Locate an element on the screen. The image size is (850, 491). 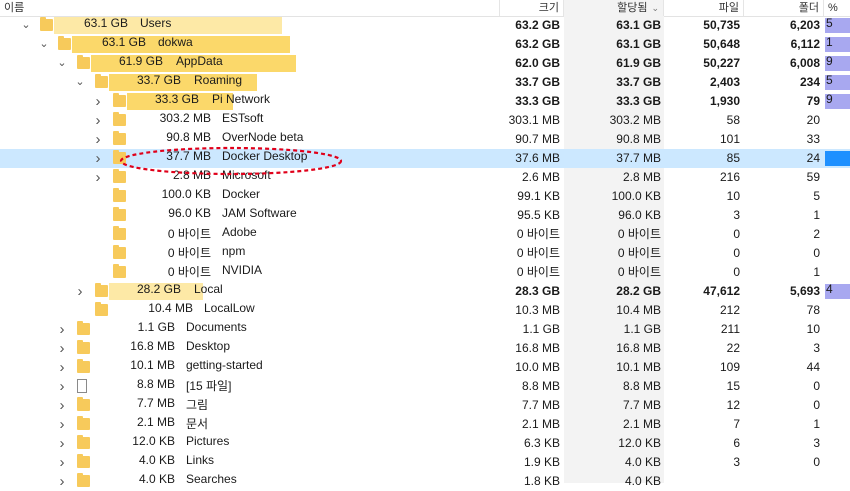
tree-row: 0 바이트 NVIDIA 0 바이트 0 바이트 0 1 is located at coordinates (425, 272).